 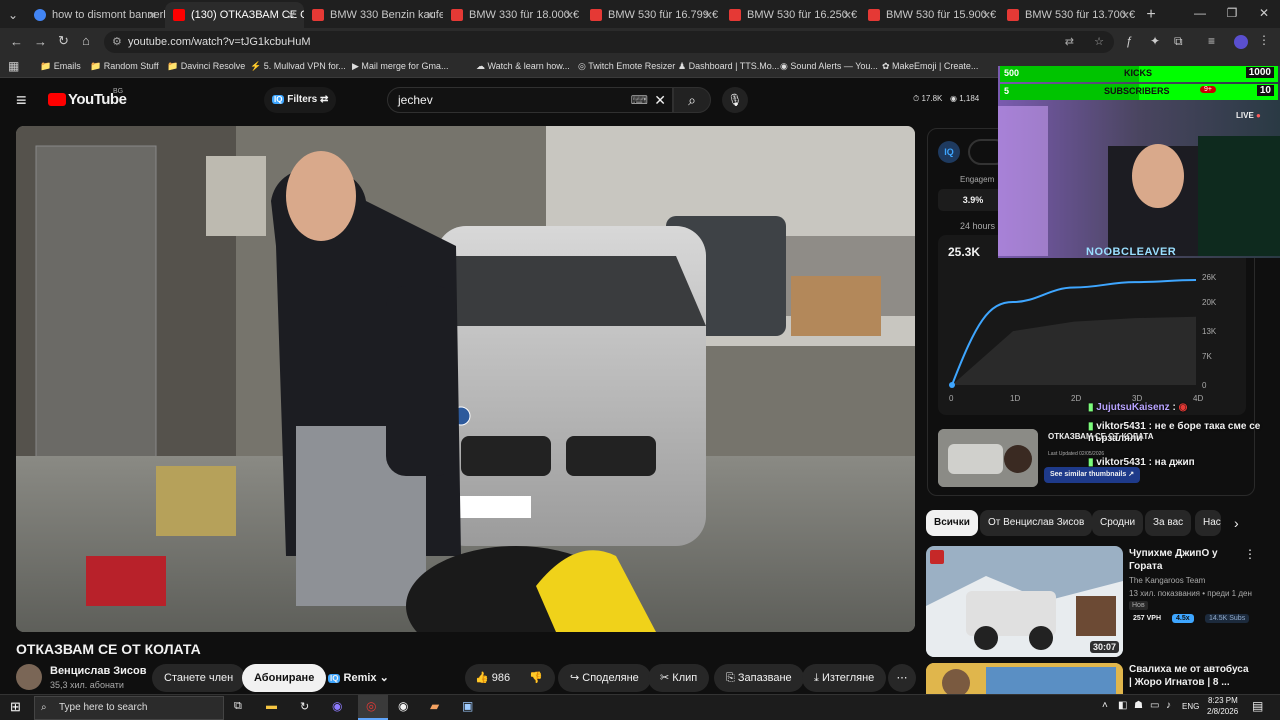 What do you see at coordinates (206, 66) in the screenshot?
I see `bookmark-item: 📁 Davinci Resolve` at bounding box center [206, 66].